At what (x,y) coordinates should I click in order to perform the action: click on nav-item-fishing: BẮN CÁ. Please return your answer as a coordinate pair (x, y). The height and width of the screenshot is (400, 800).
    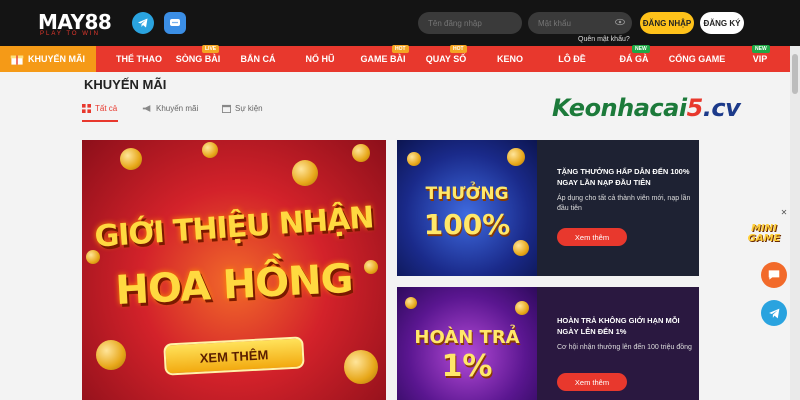
    Looking at the image, I should click on (258, 59).